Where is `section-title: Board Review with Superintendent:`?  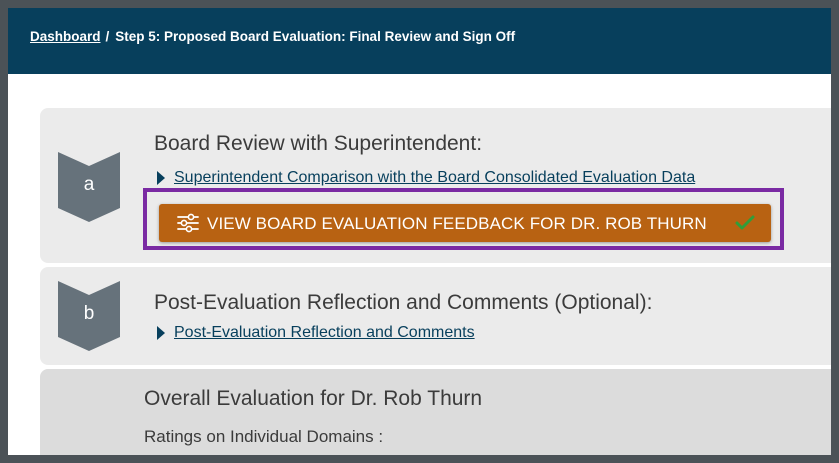 section-title: Board Review with Superintendent: is located at coordinates (318, 143).